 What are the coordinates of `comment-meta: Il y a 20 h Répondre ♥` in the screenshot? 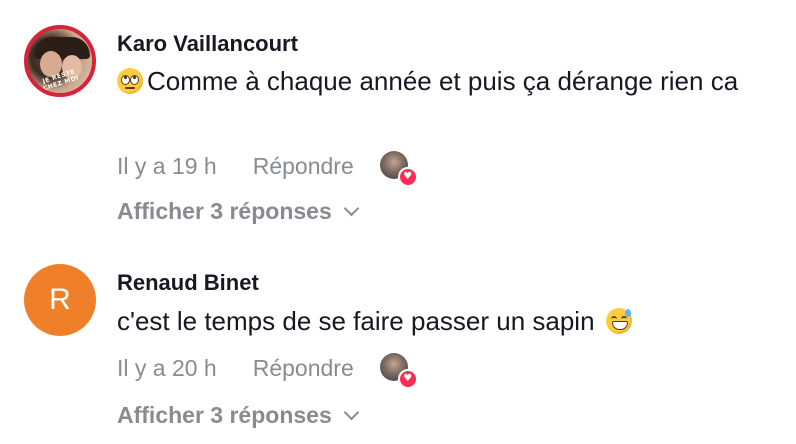 It's located at (267, 371).